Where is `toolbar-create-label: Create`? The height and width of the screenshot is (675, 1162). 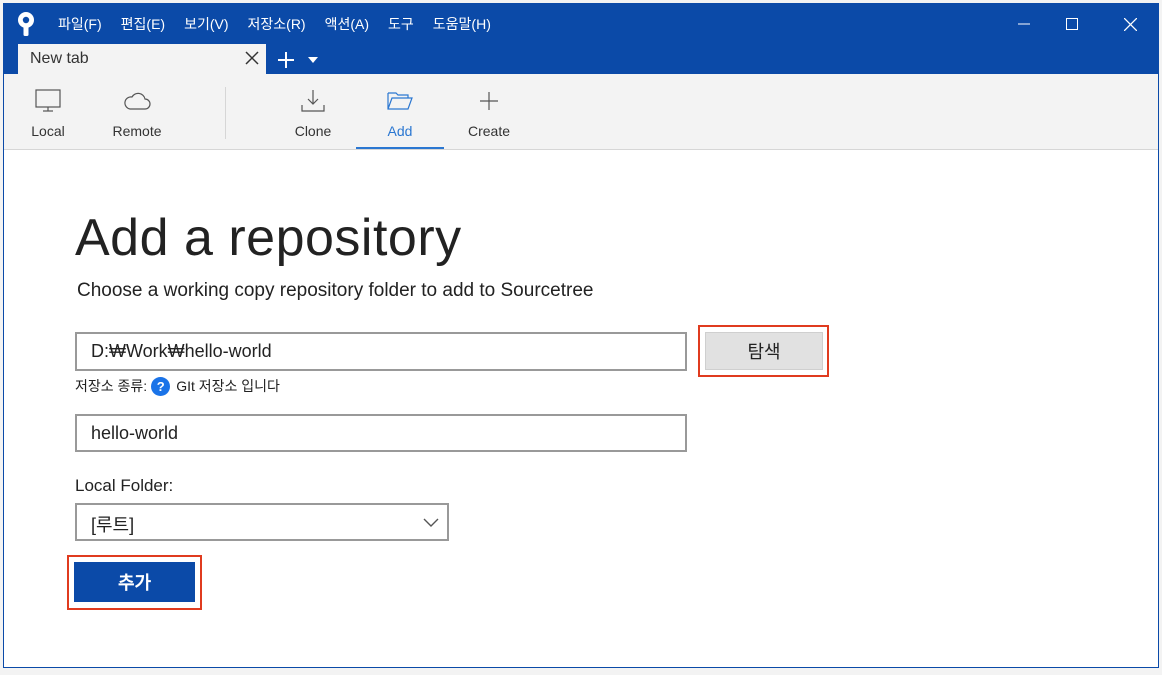
toolbar-create-label: Create is located at coordinates (489, 131).